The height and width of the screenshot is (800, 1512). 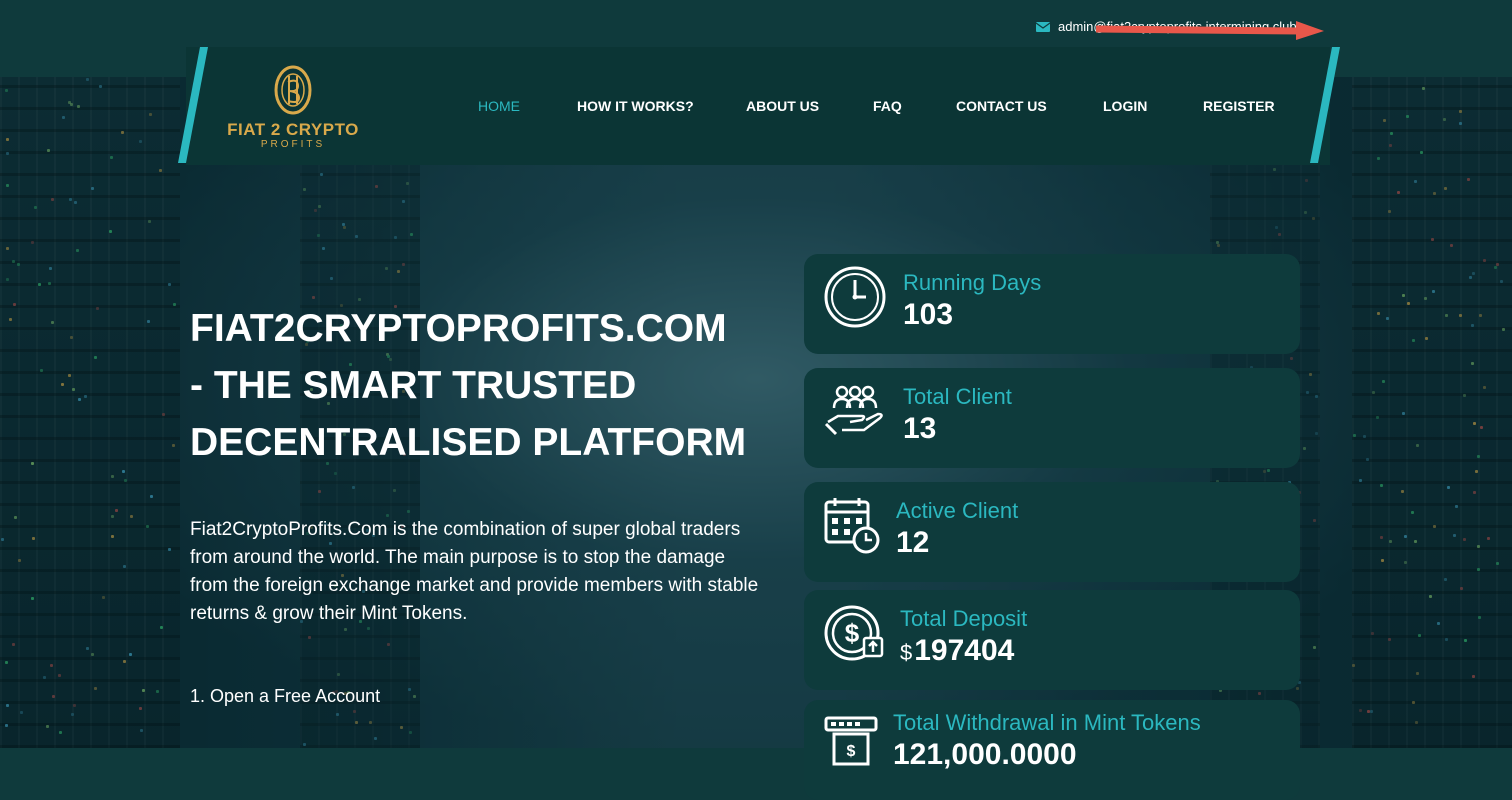 What do you see at coordinates (964, 618) in the screenshot?
I see `stat-label: Total Deposit` at bounding box center [964, 618].